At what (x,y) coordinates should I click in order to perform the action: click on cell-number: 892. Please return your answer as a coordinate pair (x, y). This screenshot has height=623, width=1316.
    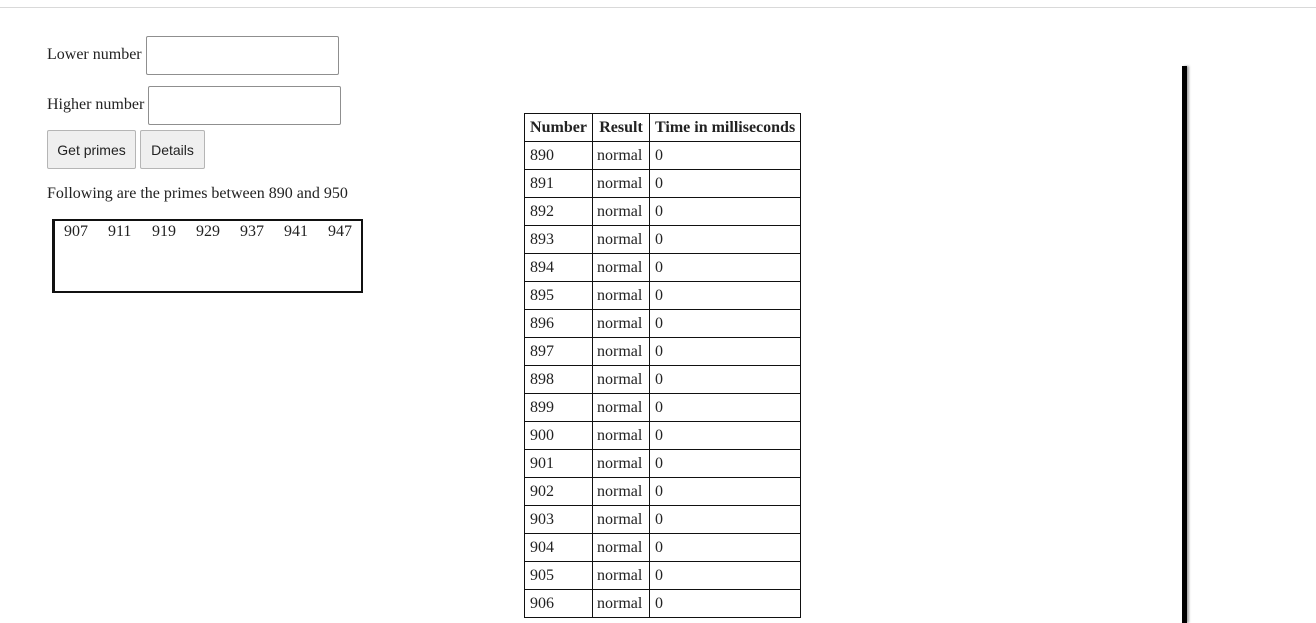
    Looking at the image, I should click on (558, 211).